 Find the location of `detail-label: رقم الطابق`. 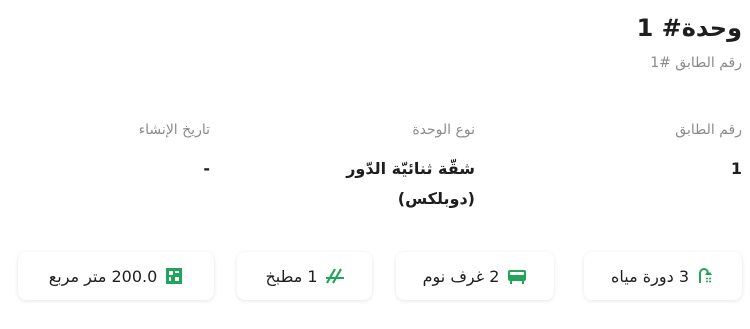

detail-label: رقم الطابق is located at coordinates (708, 130).